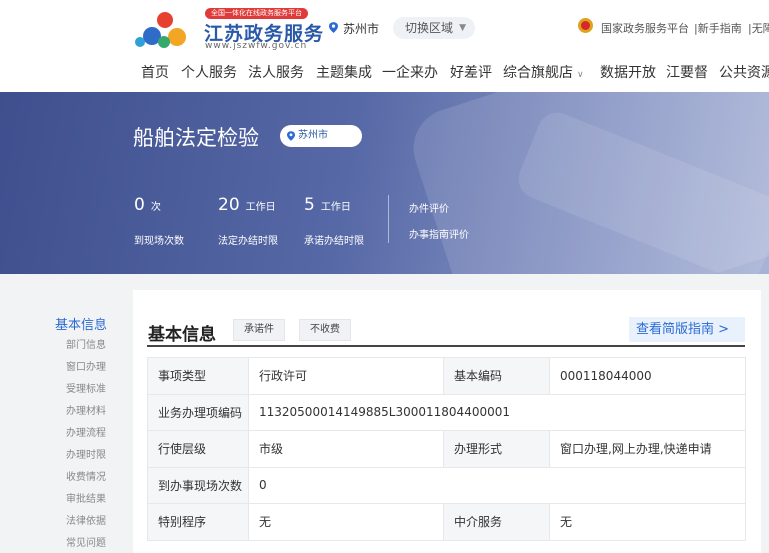 The image size is (769, 553). I want to click on switch-region-label: 切换区域, so click(429, 28).